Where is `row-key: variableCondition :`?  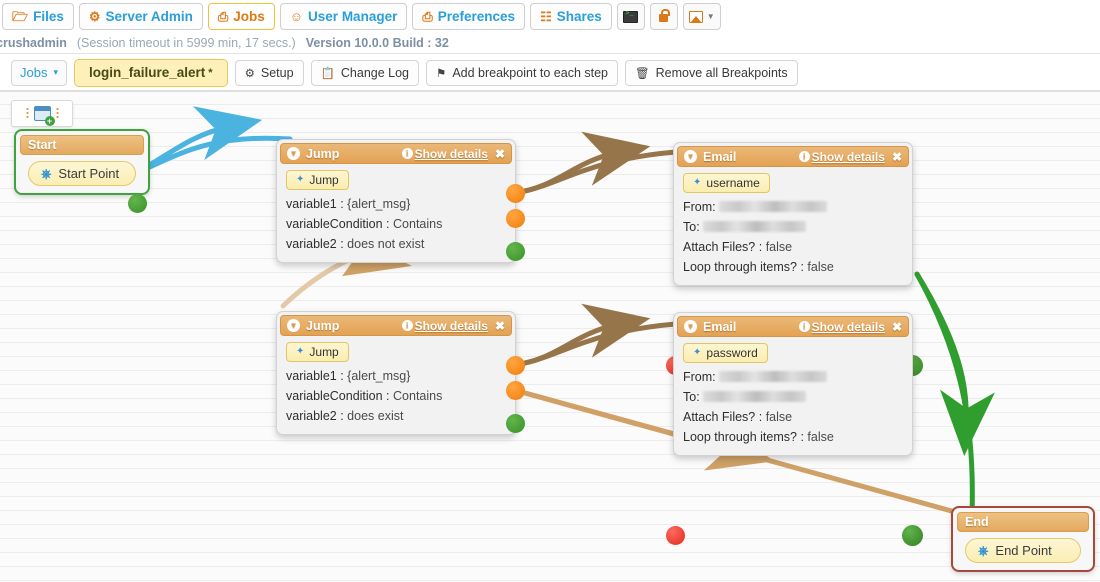 row-key: variableCondition : is located at coordinates (338, 223).